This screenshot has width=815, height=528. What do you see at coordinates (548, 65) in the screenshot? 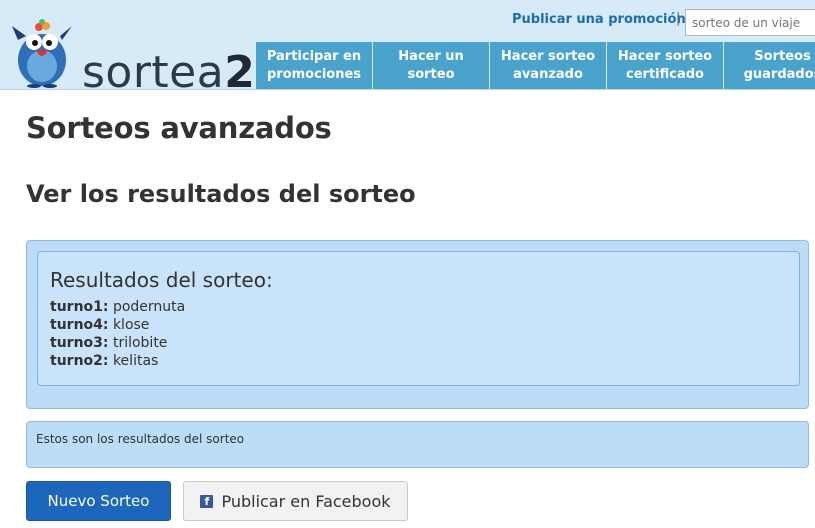
I see `nav-advanced-draw: Hacer sorteo avanzado` at bounding box center [548, 65].